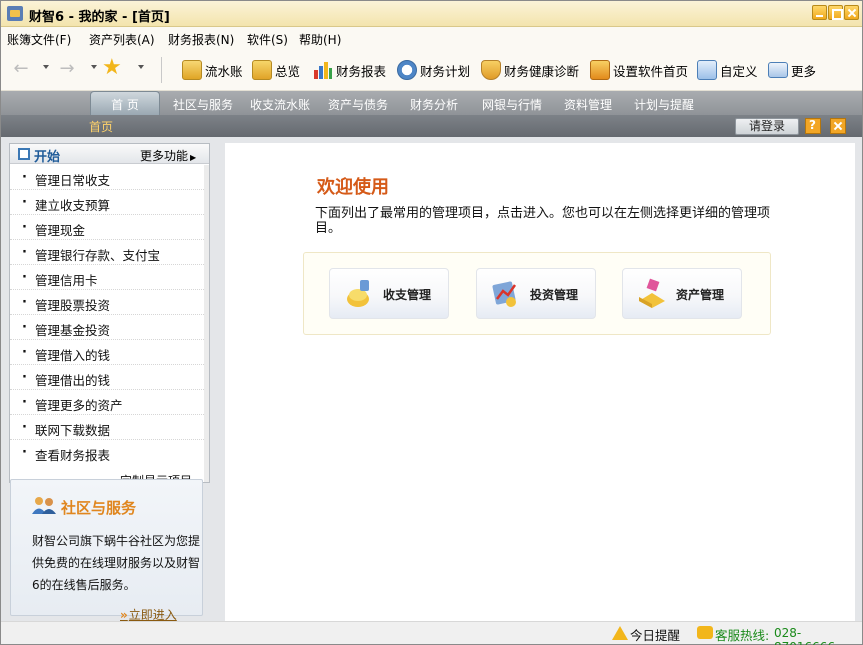  Describe the element at coordinates (358, 104) in the screenshot. I see `tab-assets-debts: 资产与债务` at that location.